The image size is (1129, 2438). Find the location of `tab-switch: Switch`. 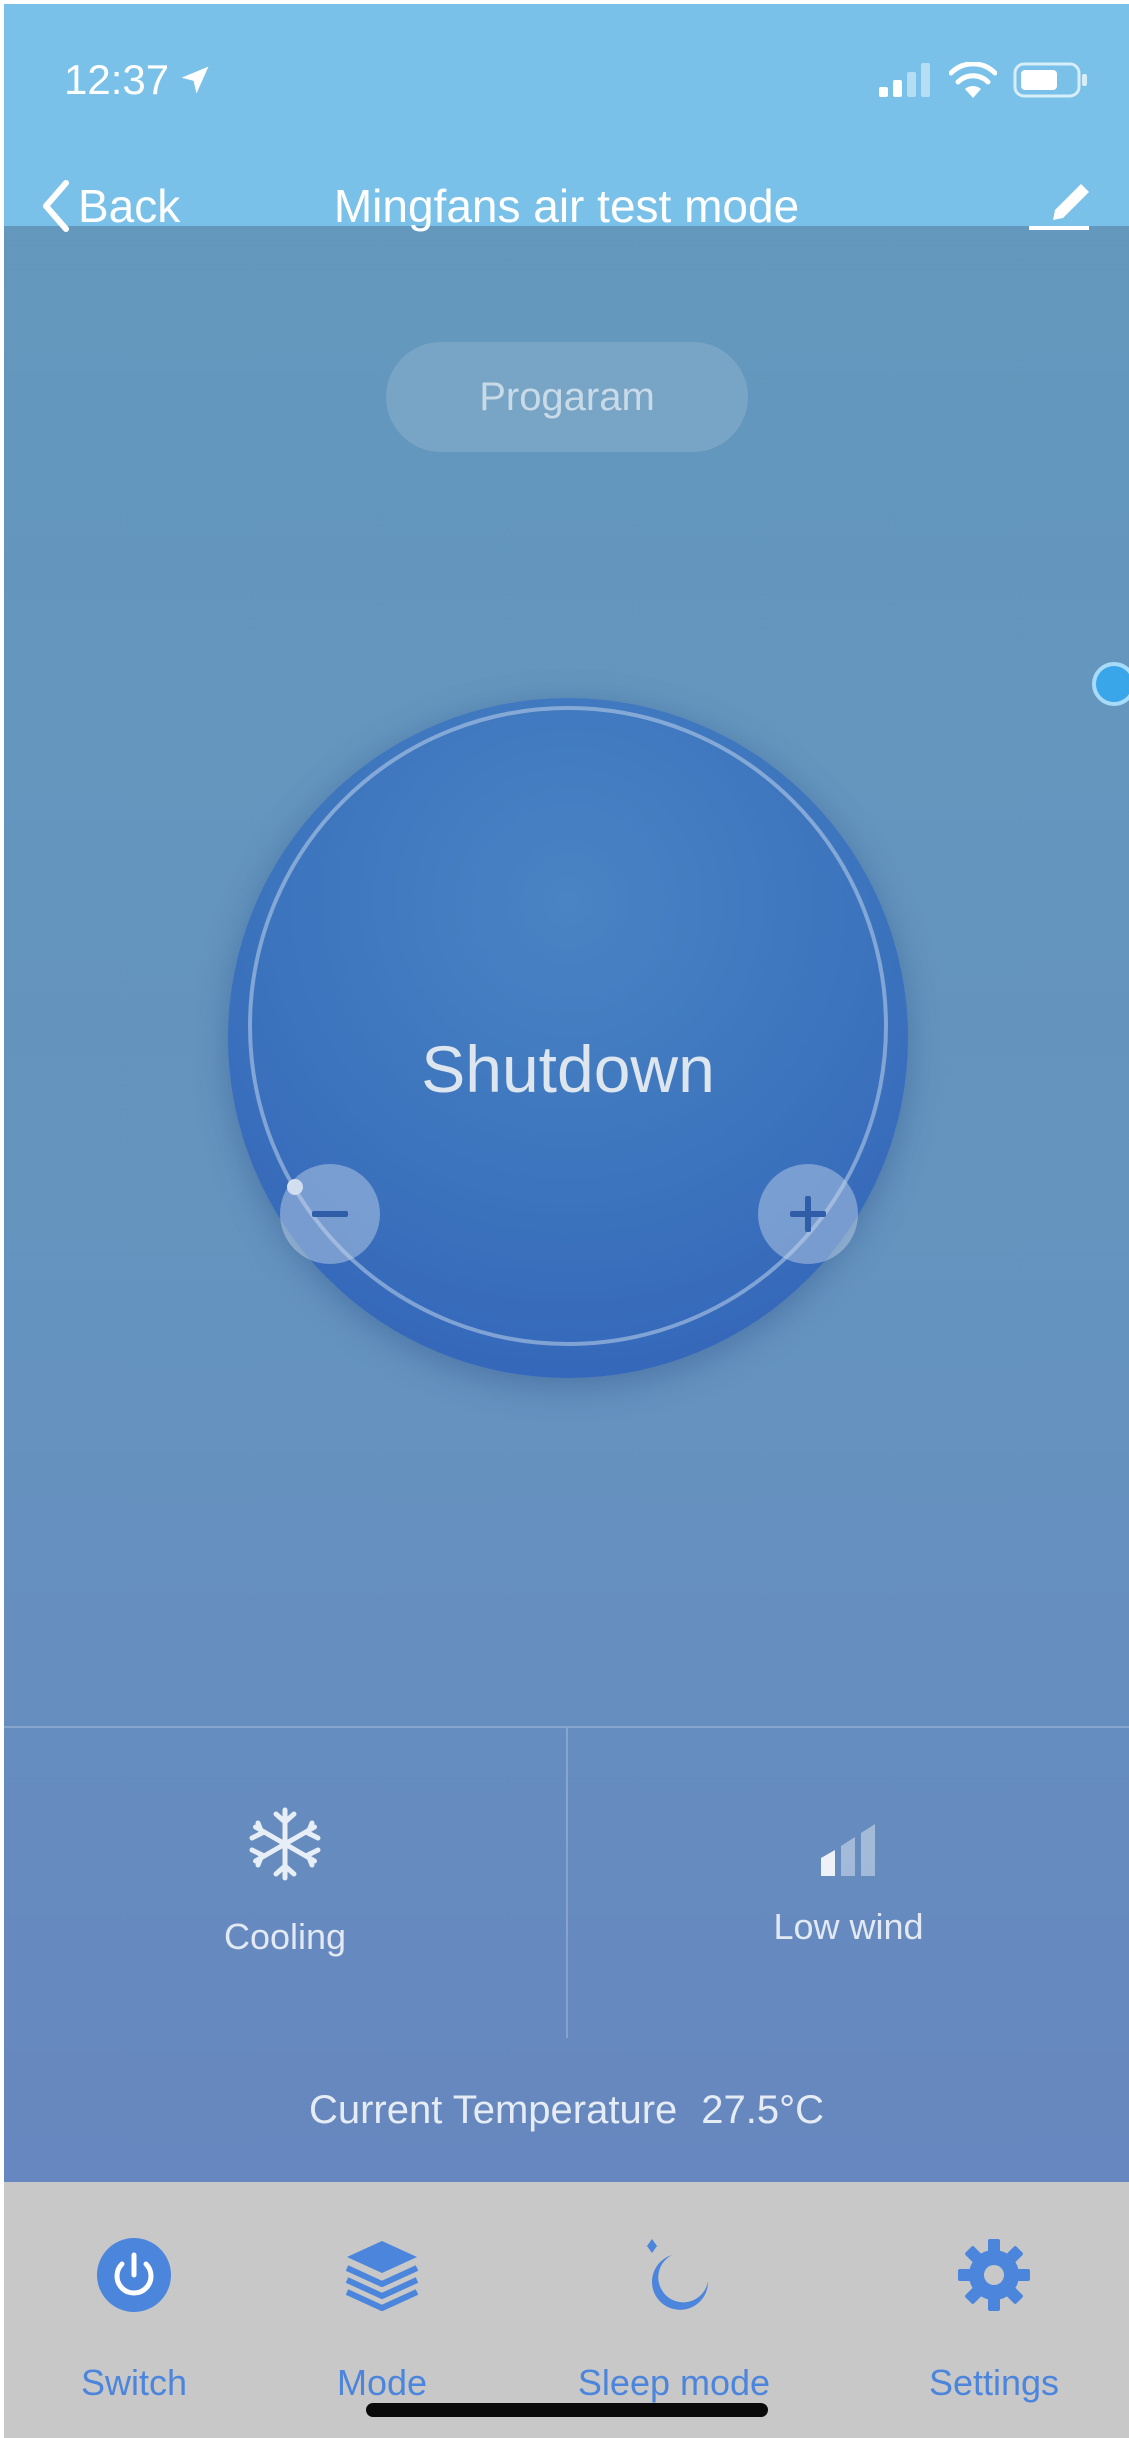

tab-switch: Switch is located at coordinates (134, 2310).